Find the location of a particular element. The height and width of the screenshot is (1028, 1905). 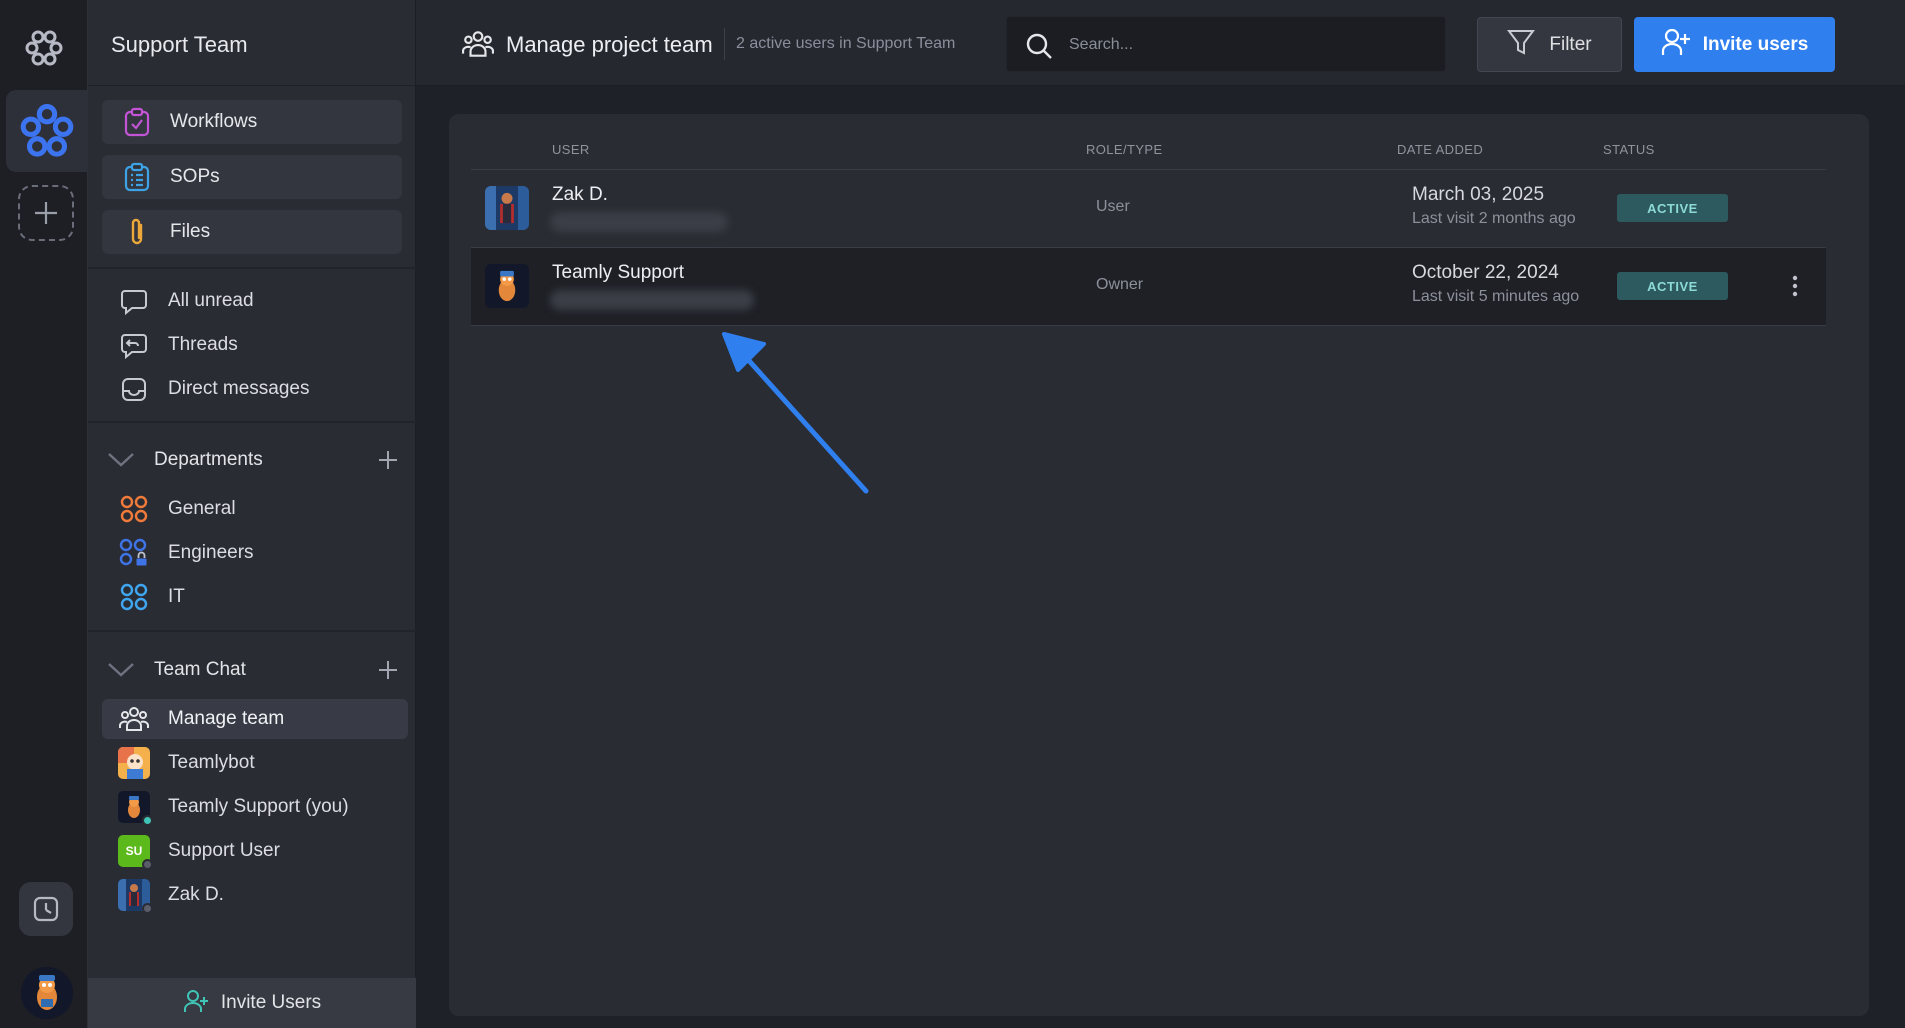

clipboard-check-icon is located at coordinates (137, 122).